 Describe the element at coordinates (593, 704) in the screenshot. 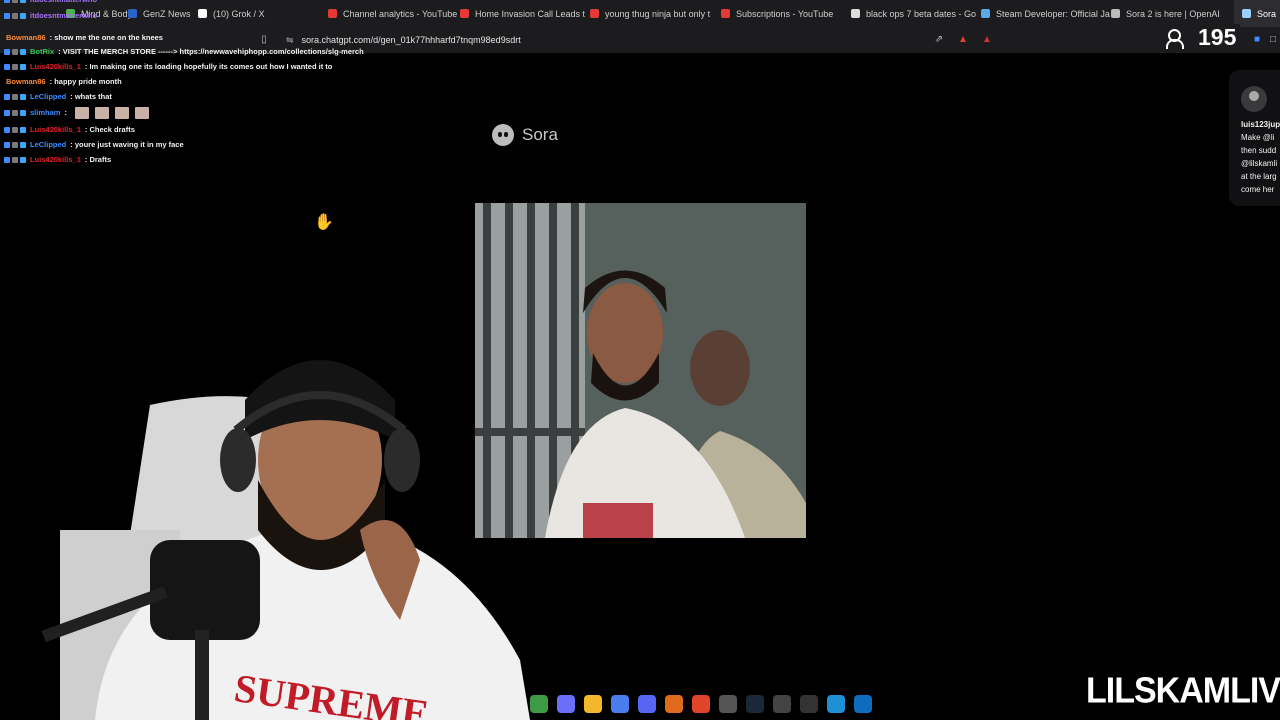

I see `file-explorer-icon` at that location.